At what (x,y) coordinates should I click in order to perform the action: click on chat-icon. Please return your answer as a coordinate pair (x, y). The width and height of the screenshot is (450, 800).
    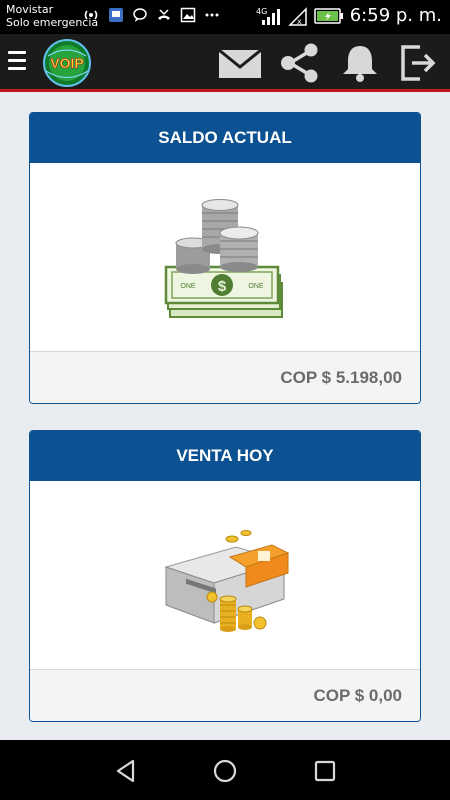
    Looking at the image, I should click on (140, 15).